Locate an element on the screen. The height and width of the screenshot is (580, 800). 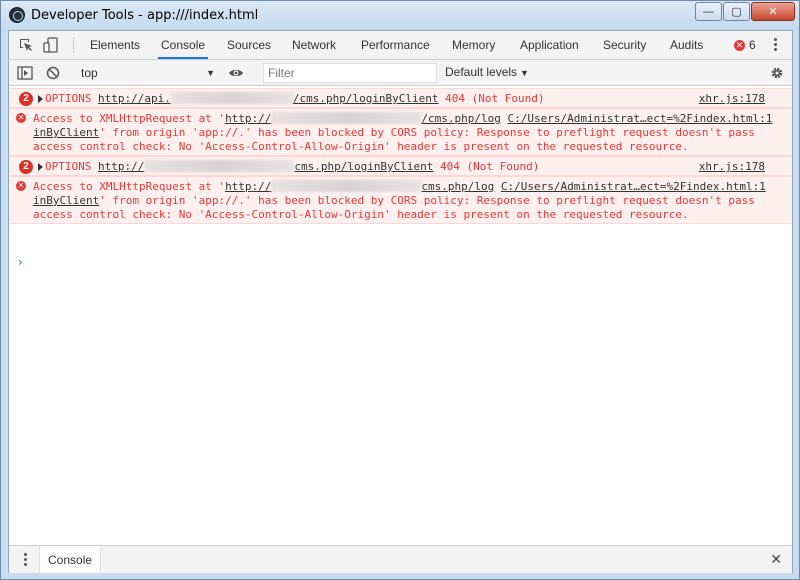
electron-app-icon is located at coordinates (17, 15).